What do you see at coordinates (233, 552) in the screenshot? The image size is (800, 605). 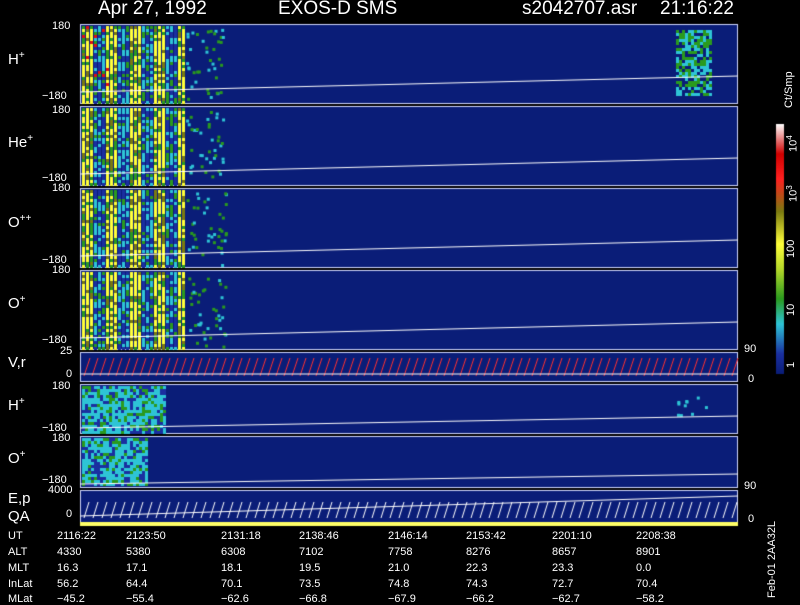 I see `ephemeris-cell: 6308` at bounding box center [233, 552].